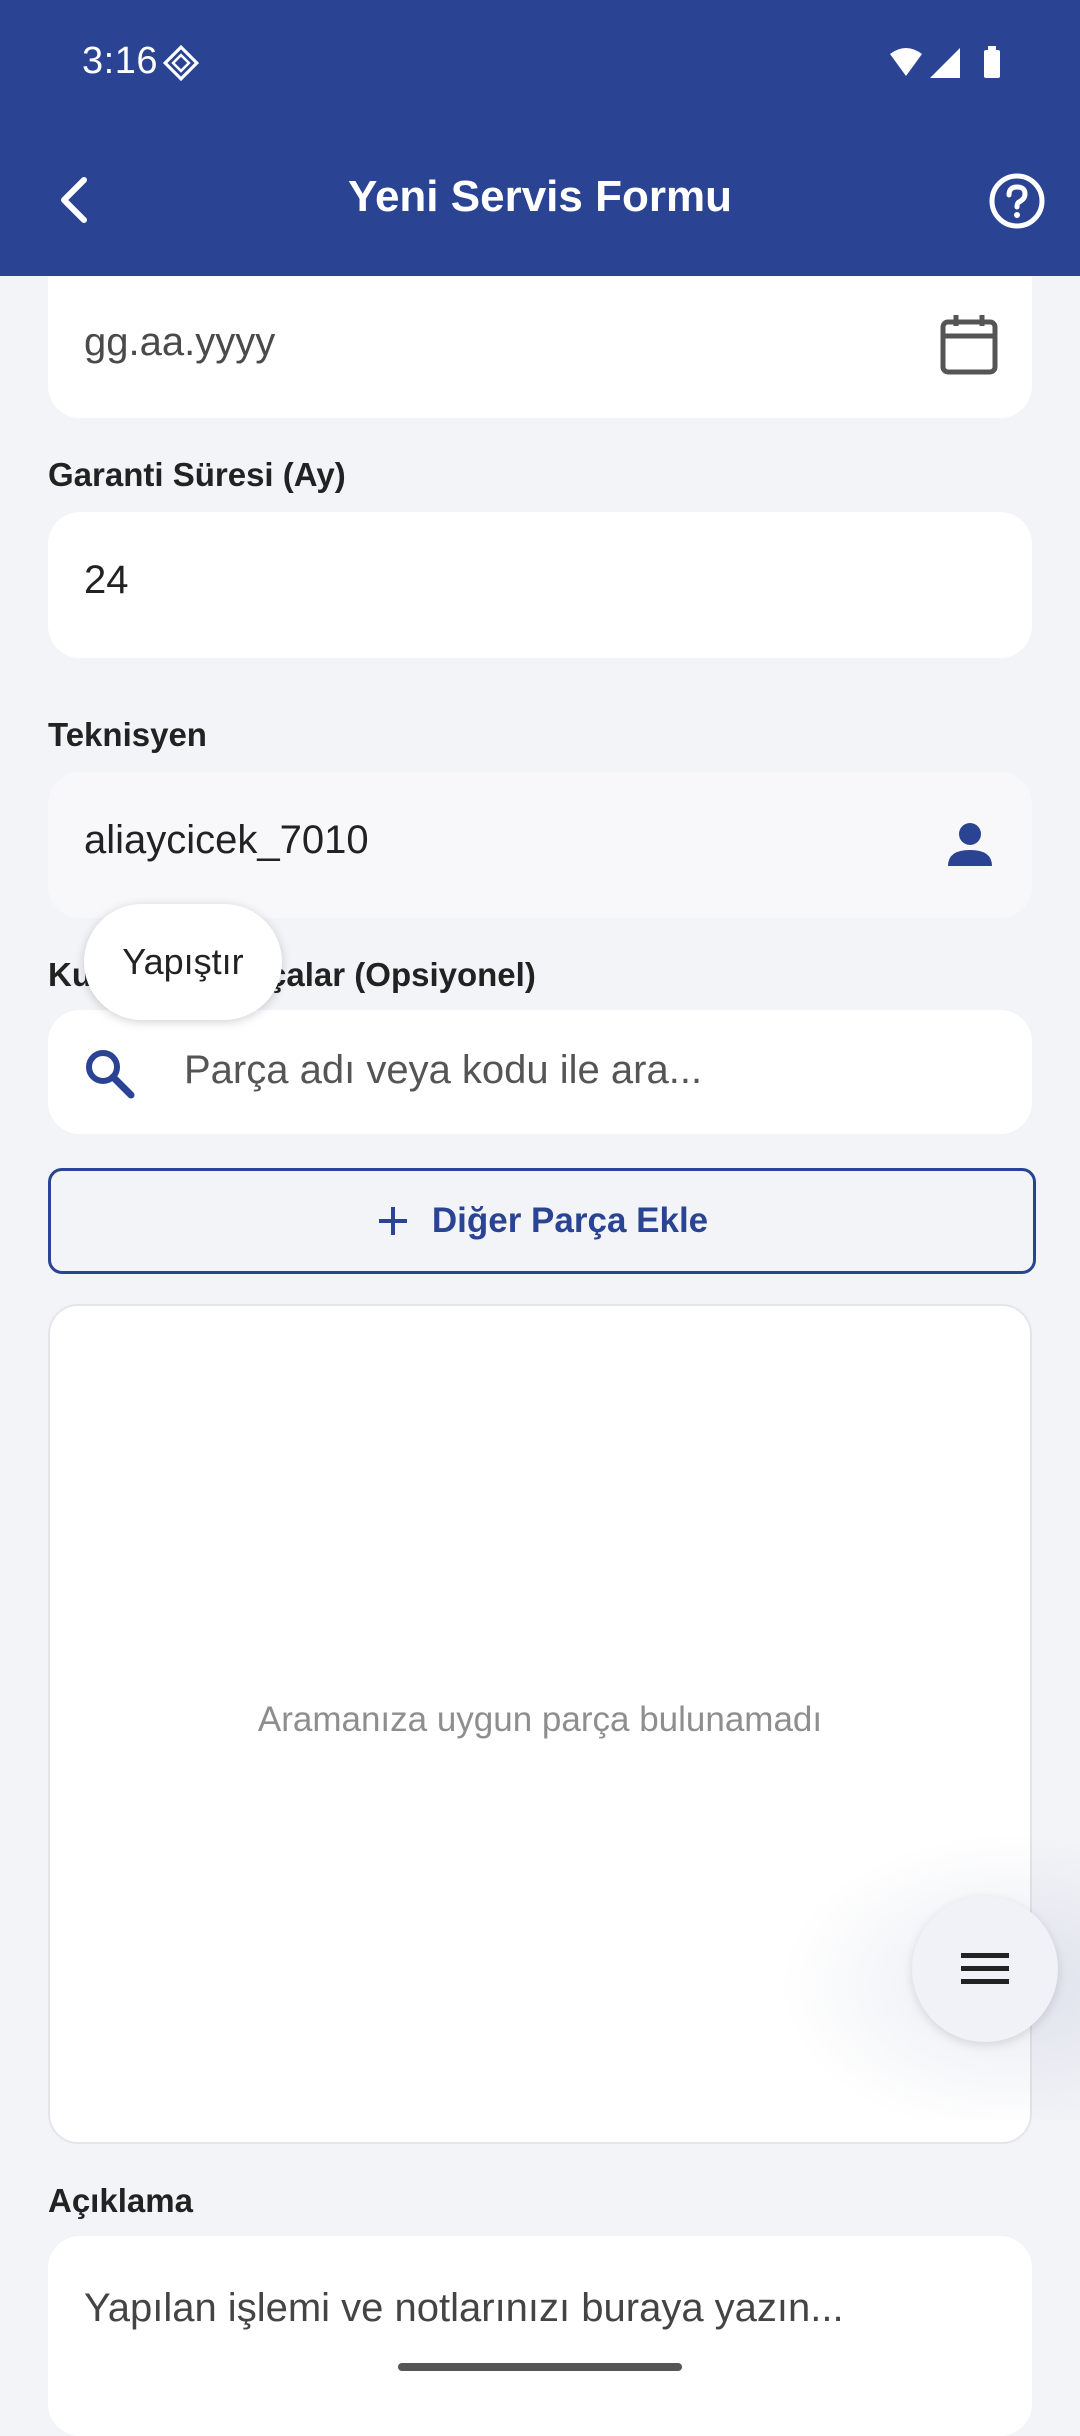 Image resolution: width=1080 pixels, height=2436 pixels. I want to click on signal-icon, so click(945, 63).